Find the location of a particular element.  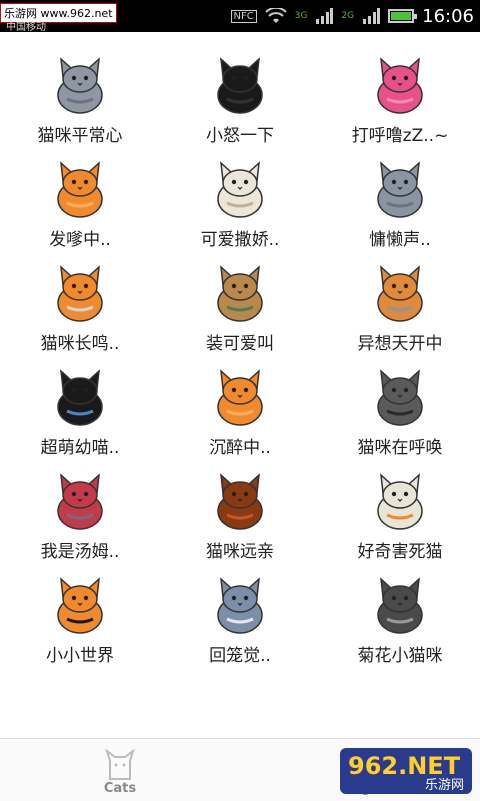

sound-item-label: 菊花小猫咪 is located at coordinates (400, 656).